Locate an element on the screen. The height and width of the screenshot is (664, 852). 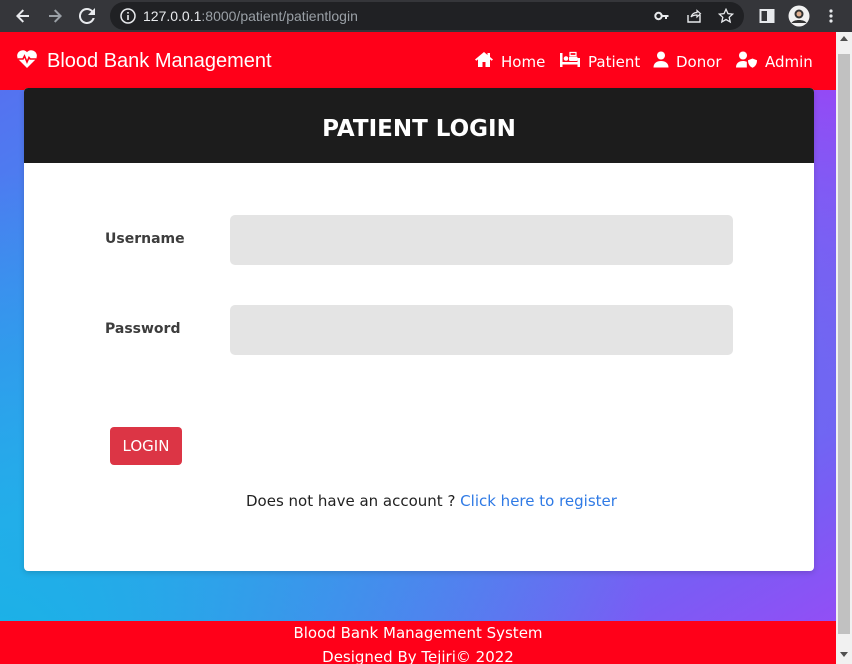
nav-item-patient: Patient is located at coordinates (599, 61).